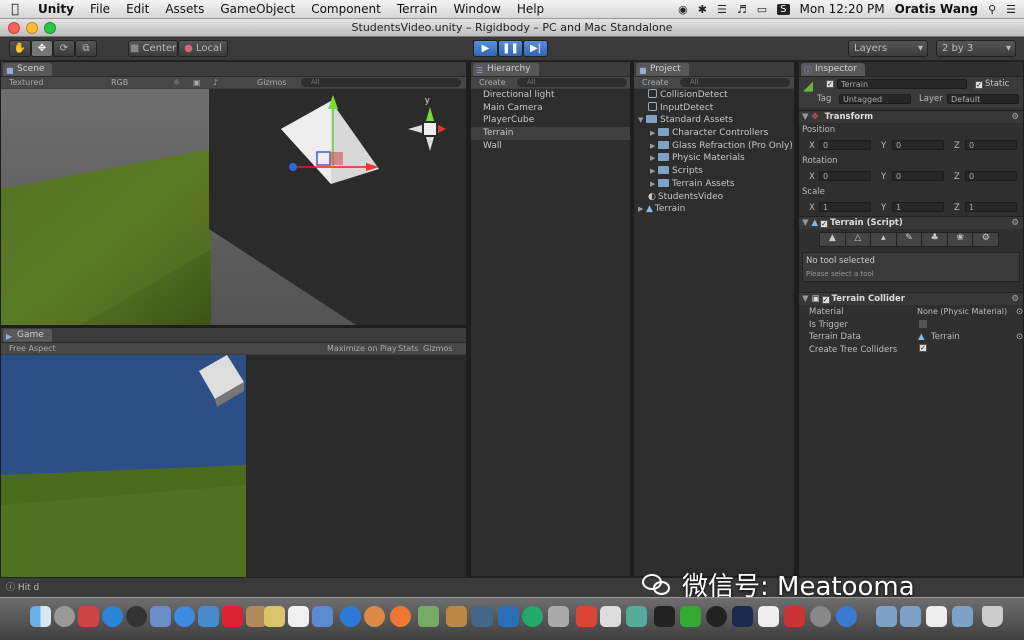  What do you see at coordinates (830, 84) in the screenshot?
I see `active-checkbox: ✓` at bounding box center [830, 84].